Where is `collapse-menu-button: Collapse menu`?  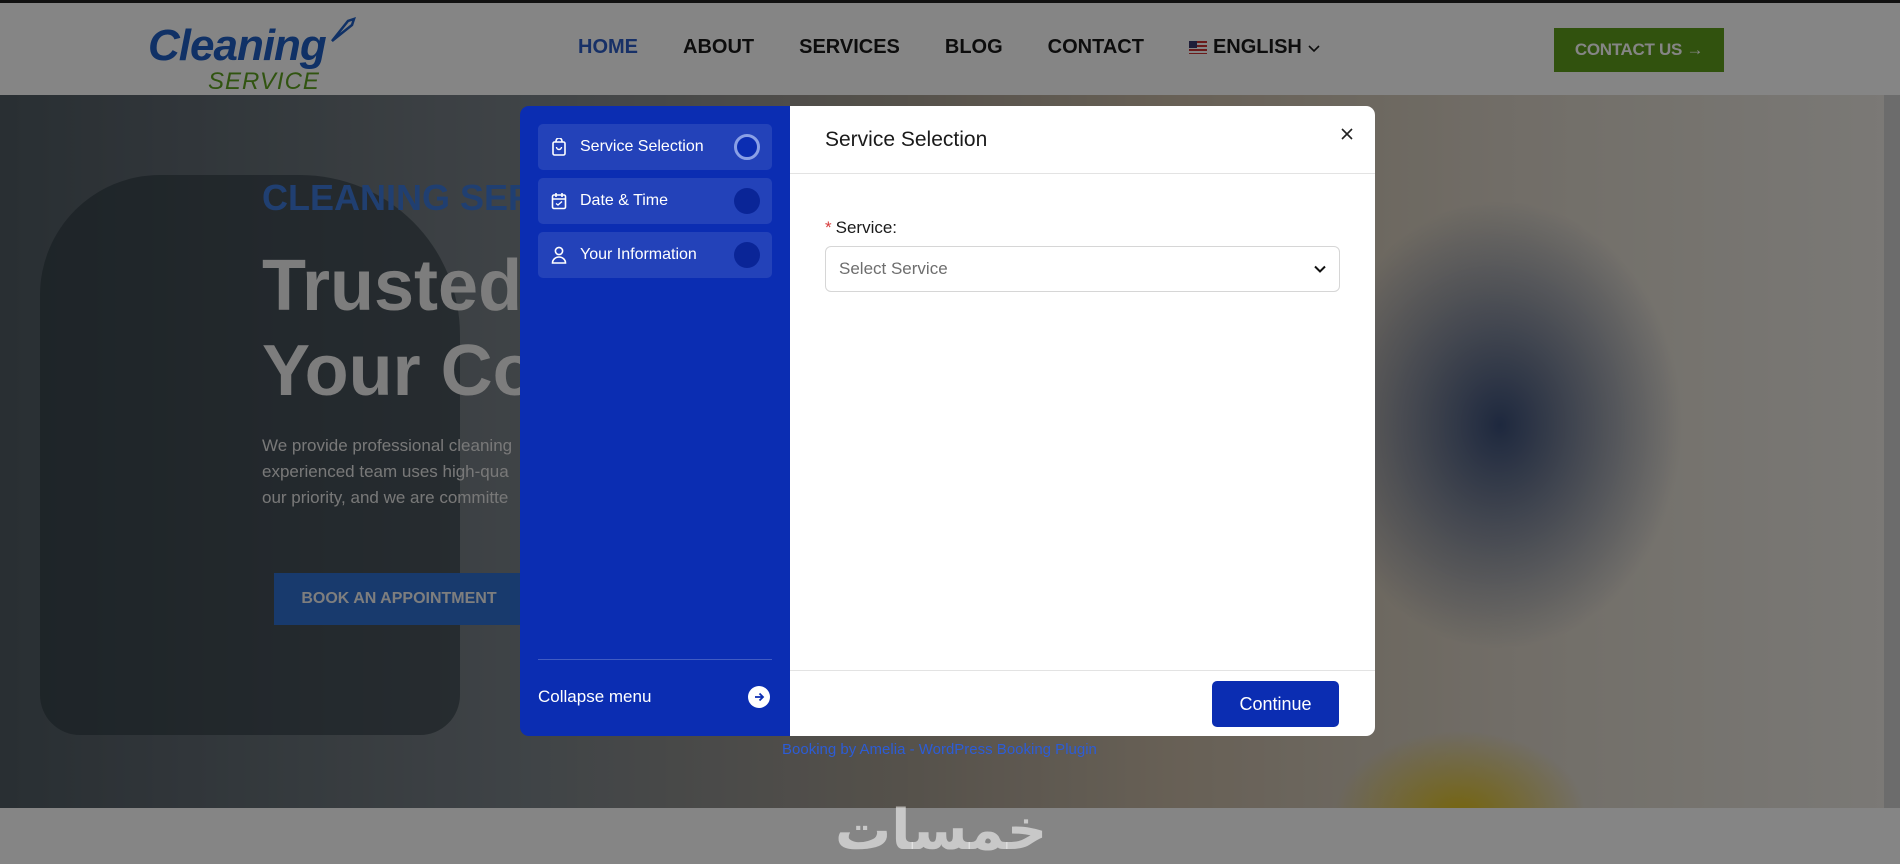
collapse-menu-button: Collapse menu is located at coordinates (654, 697).